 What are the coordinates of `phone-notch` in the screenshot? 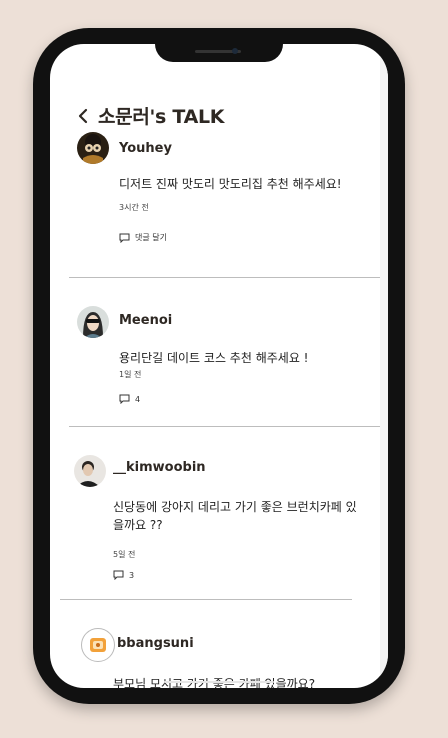 It's located at (219, 53).